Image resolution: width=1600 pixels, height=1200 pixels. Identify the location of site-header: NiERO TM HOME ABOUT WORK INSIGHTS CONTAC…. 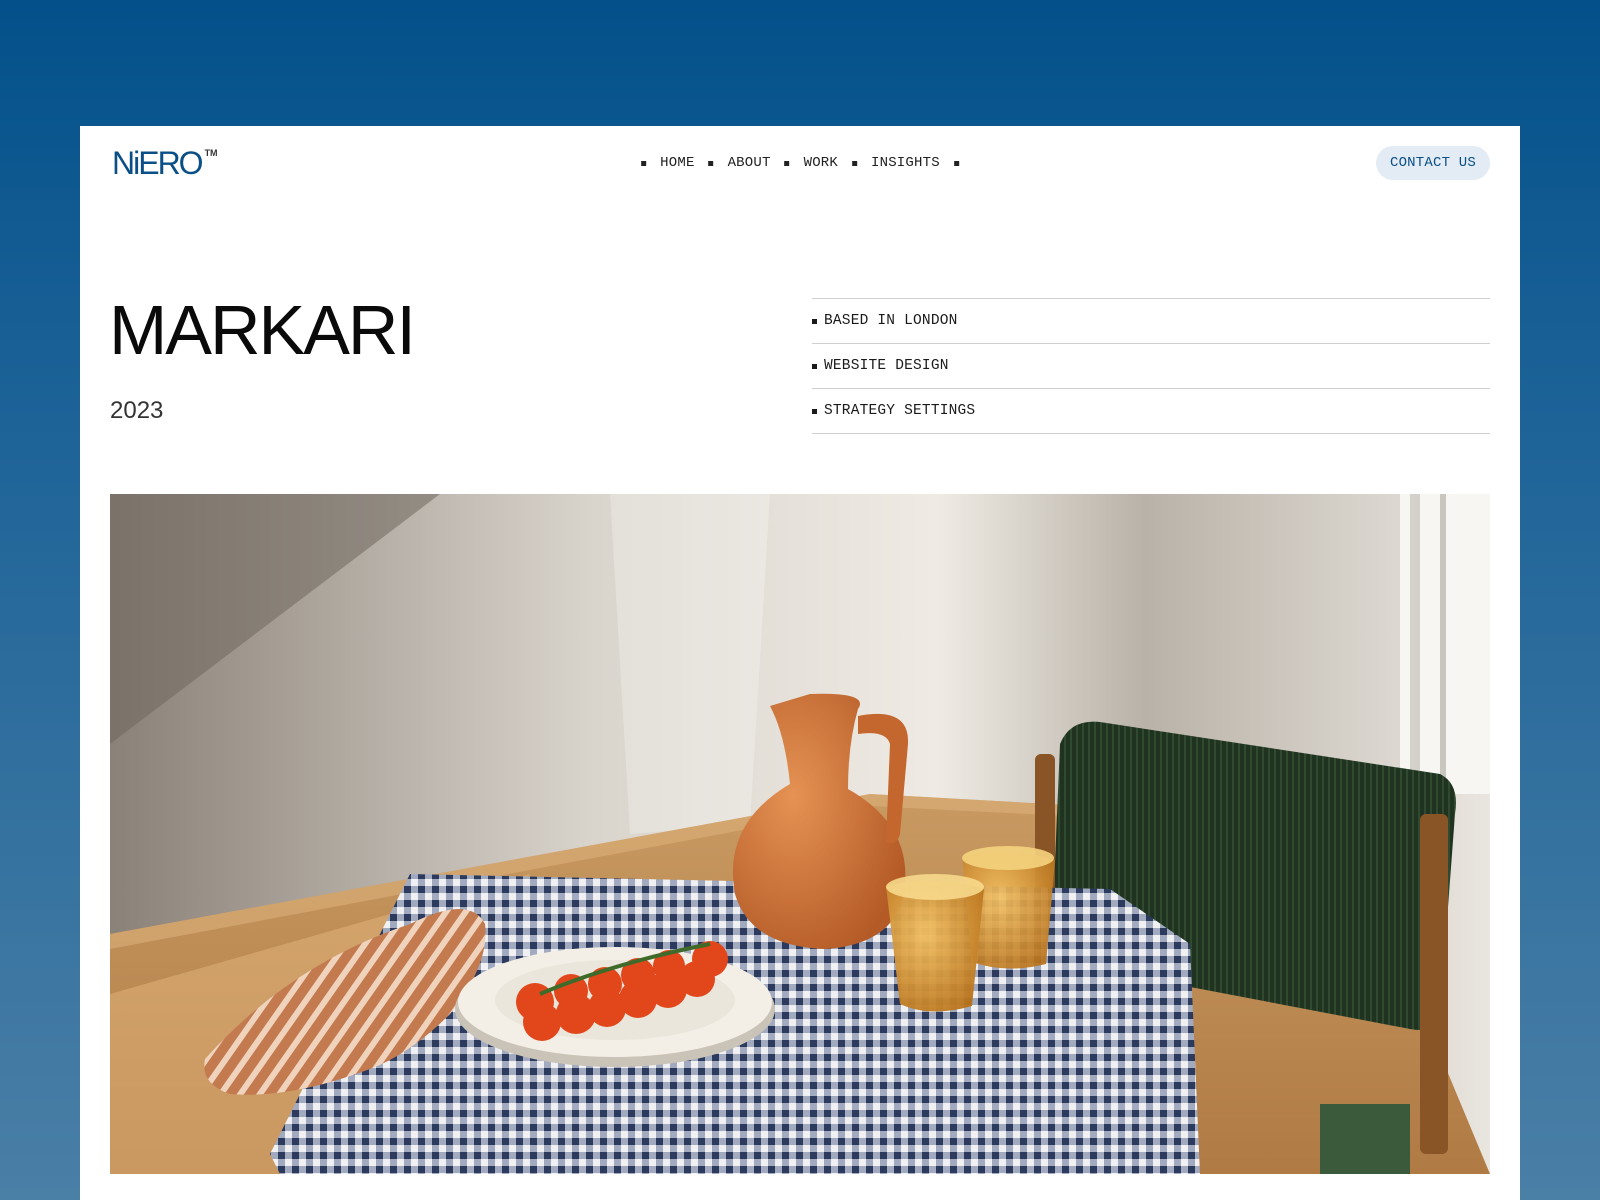
(800, 163).